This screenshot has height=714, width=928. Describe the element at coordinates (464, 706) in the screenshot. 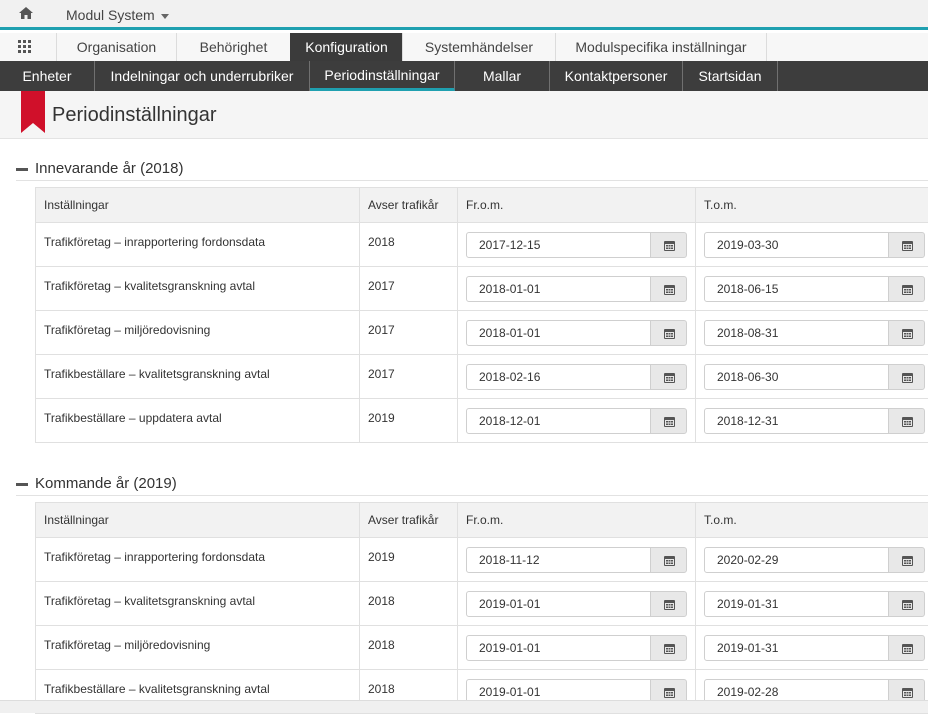

I see `bottom-bar` at that location.